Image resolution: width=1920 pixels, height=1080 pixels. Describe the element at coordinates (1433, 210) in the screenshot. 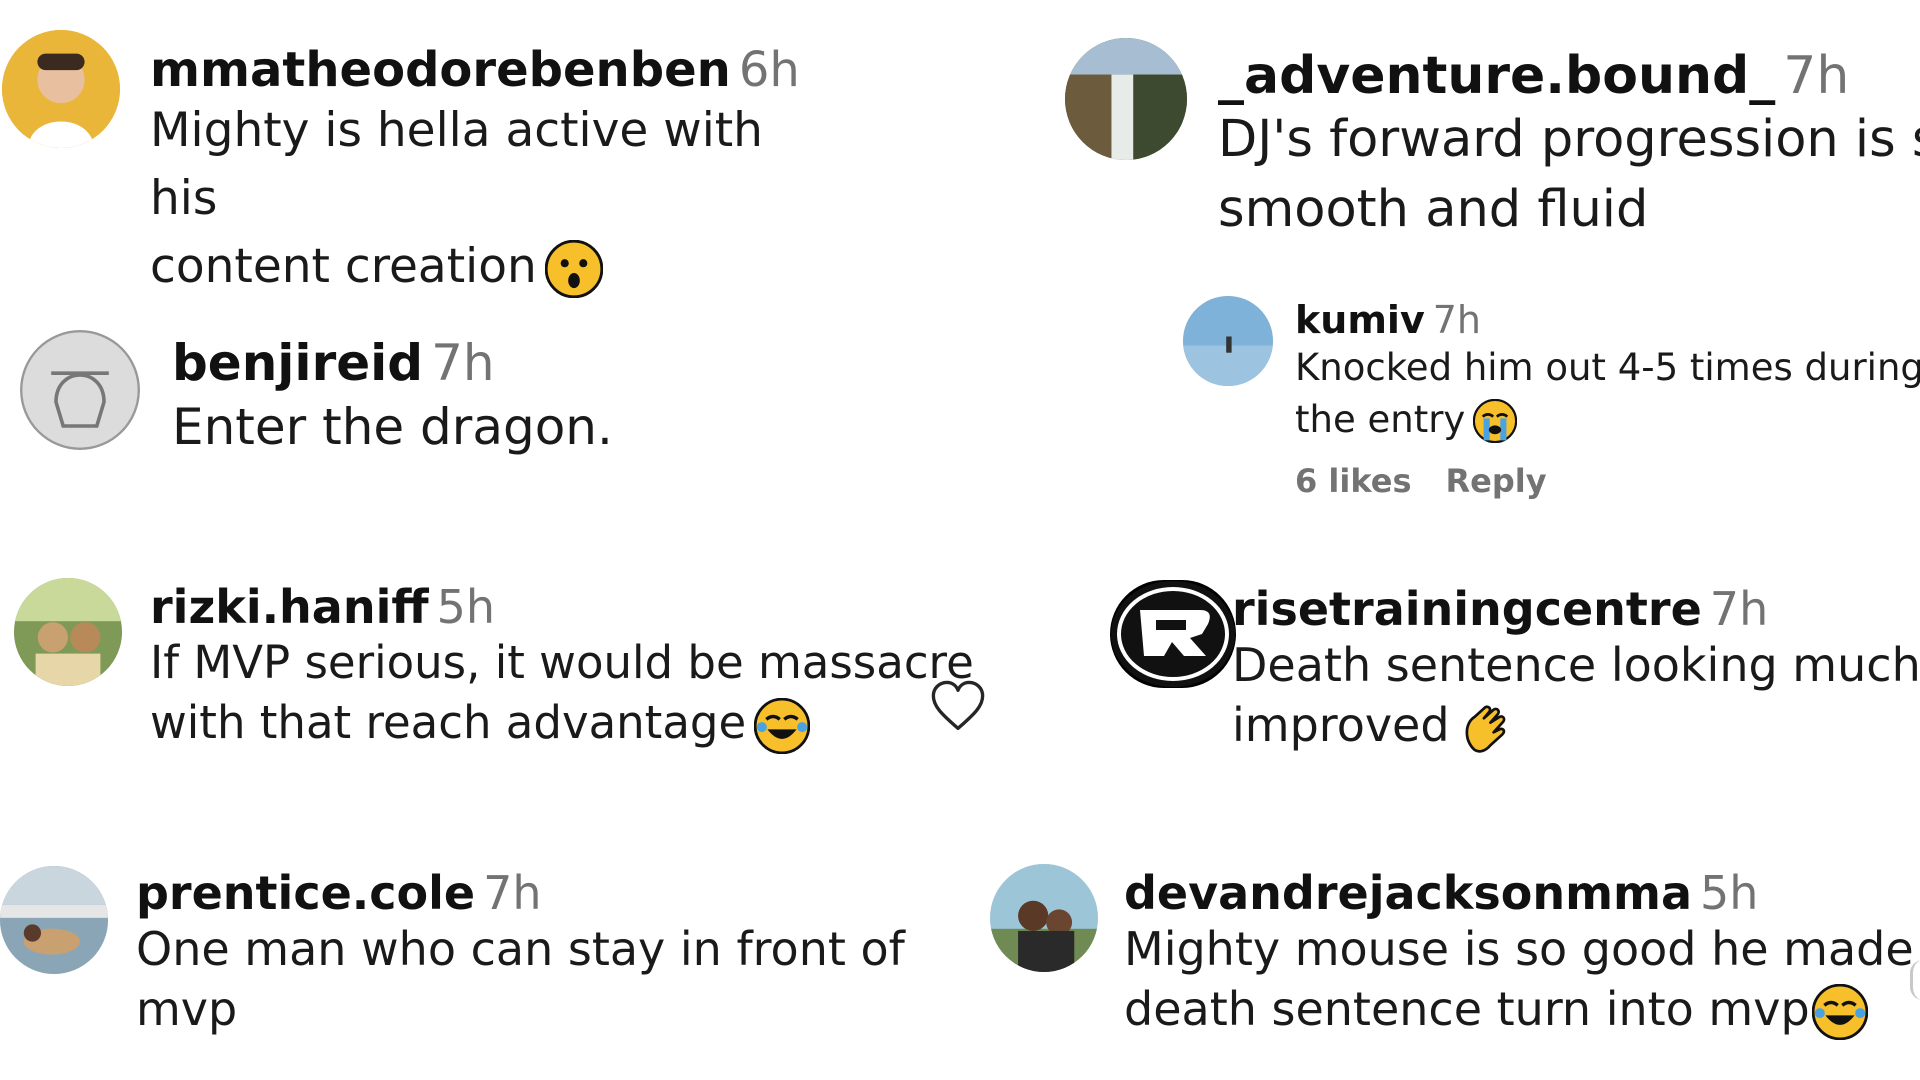

I see `comment-text-line: smooth and fluid` at that location.